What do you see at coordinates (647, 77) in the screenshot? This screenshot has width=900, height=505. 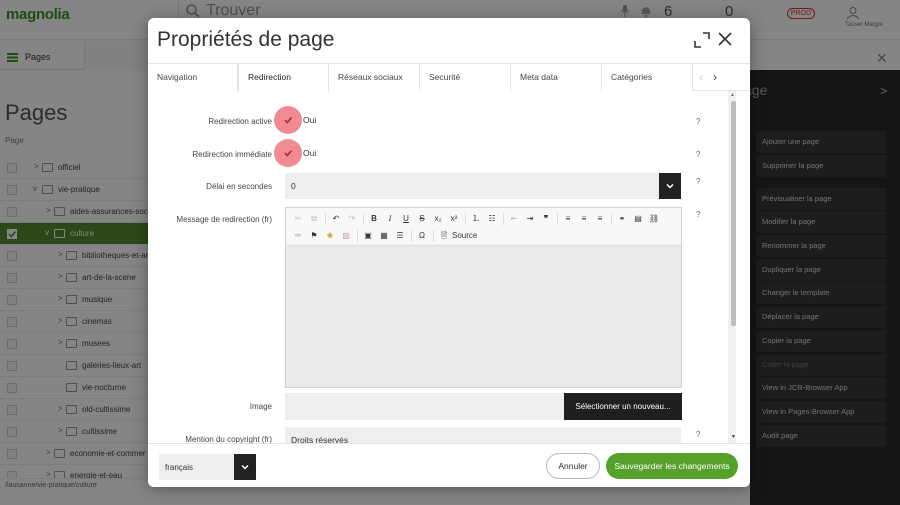 I see `tab-categories: Catégories` at bounding box center [647, 77].